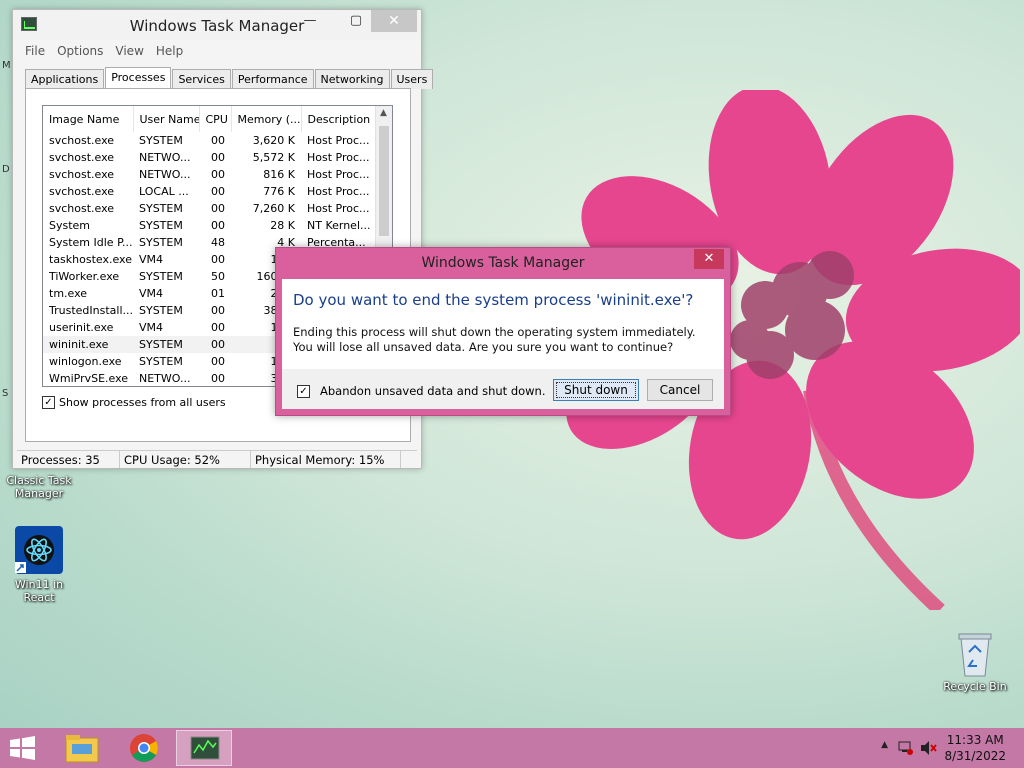 The image size is (1024, 768). What do you see at coordinates (272, 79) in the screenshot?
I see `tab-performance: Performance` at bounding box center [272, 79].